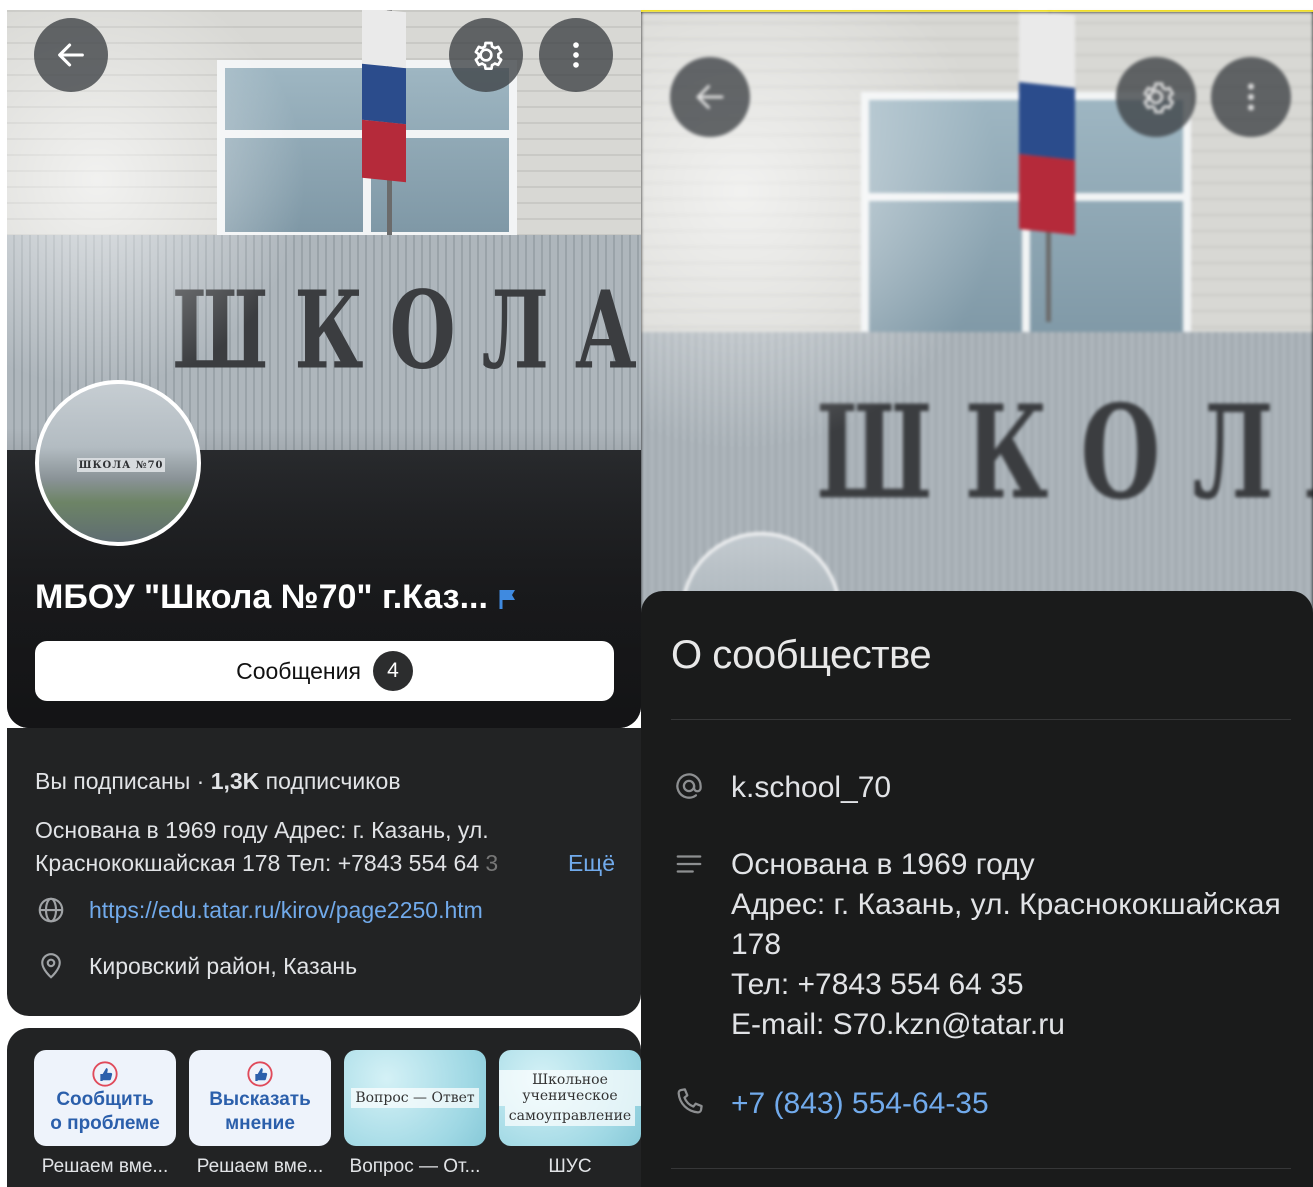 The image size is (1313, 1187). Describe the element at coordinates (105, 1123) in the screenshot. I see `widget-tile-line-2: о проблеме` at that location.